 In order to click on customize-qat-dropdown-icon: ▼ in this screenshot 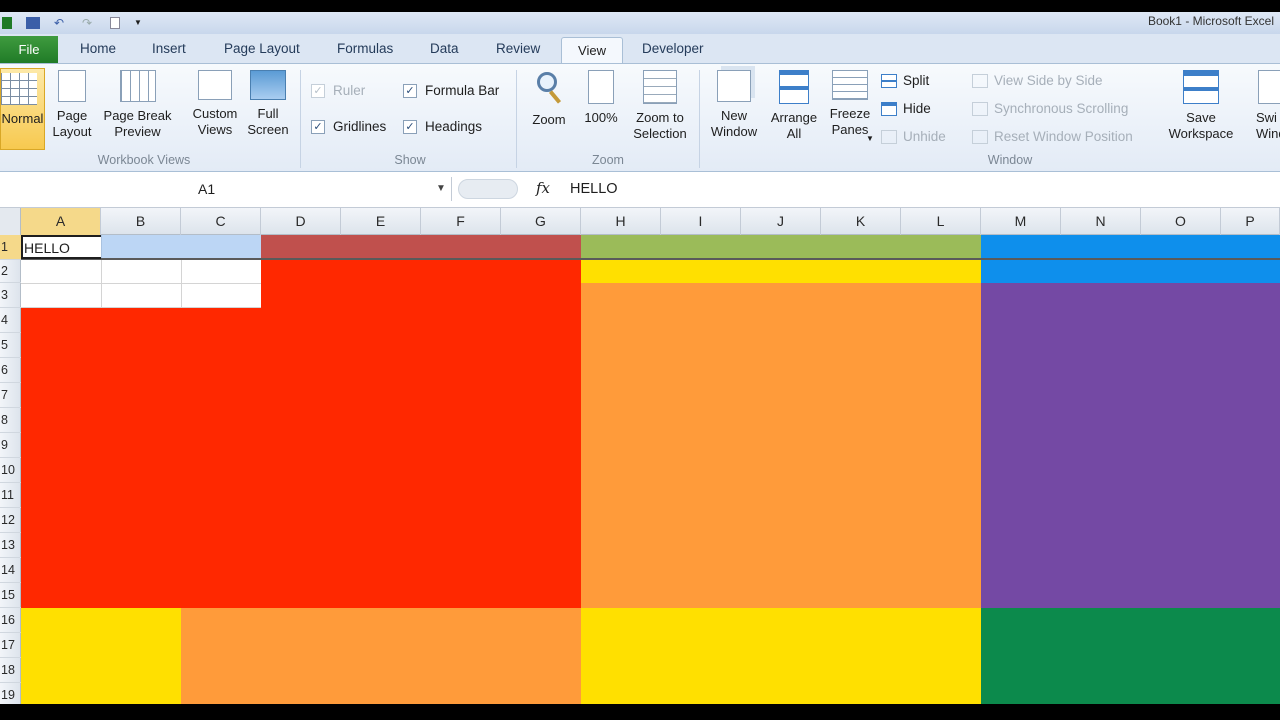, I will do `click(141, 23)`.